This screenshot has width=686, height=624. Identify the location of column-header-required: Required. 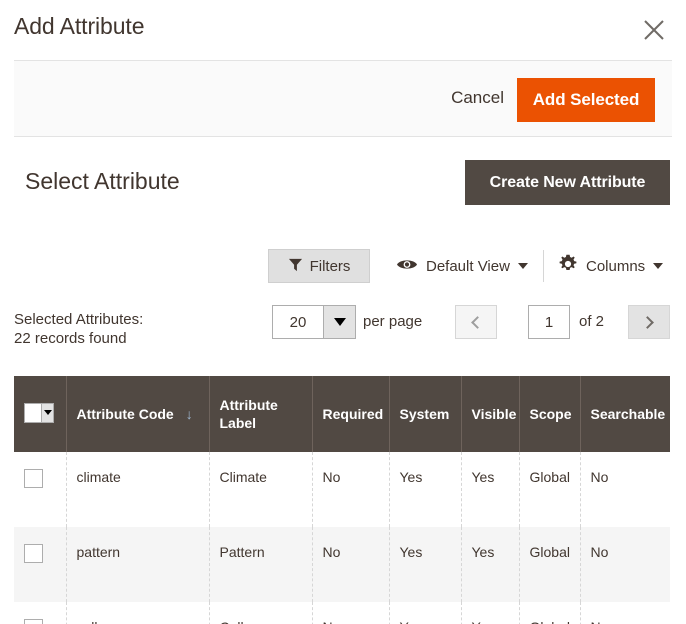
(351, 414).